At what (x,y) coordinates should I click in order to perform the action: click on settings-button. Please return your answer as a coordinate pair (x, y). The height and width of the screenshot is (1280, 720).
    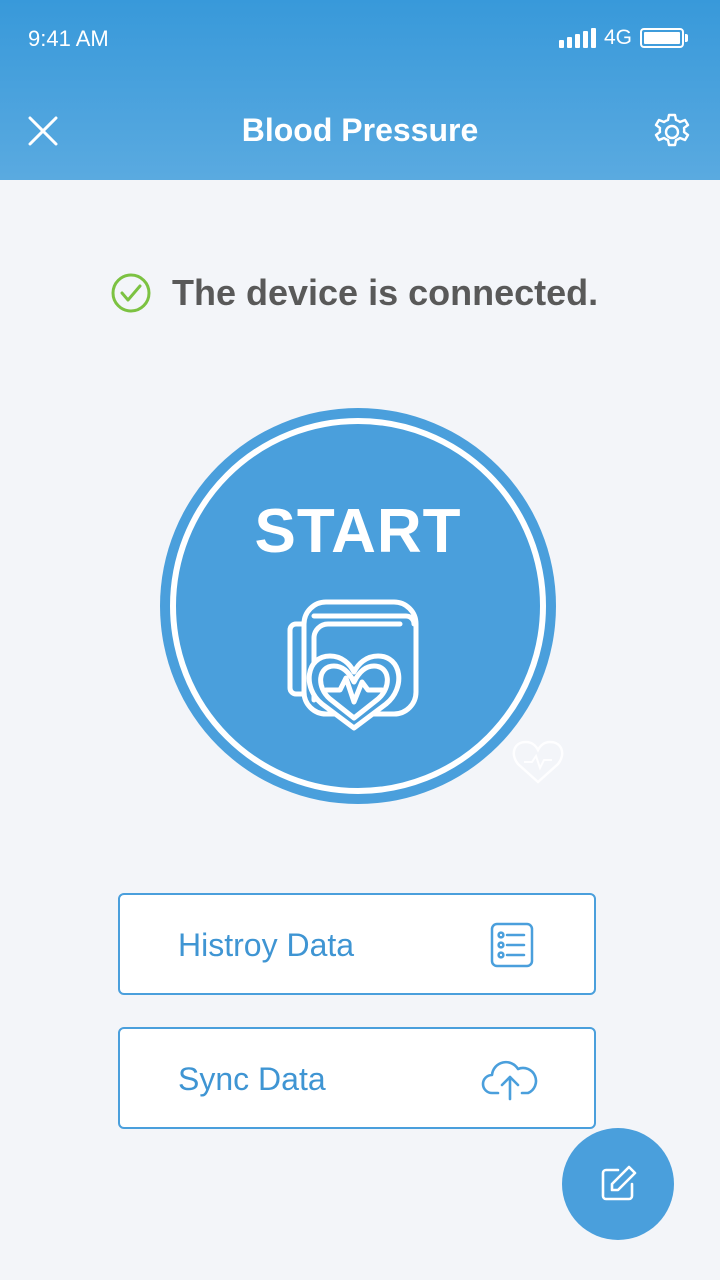
    Looking at the image, I should click on (672, 132).